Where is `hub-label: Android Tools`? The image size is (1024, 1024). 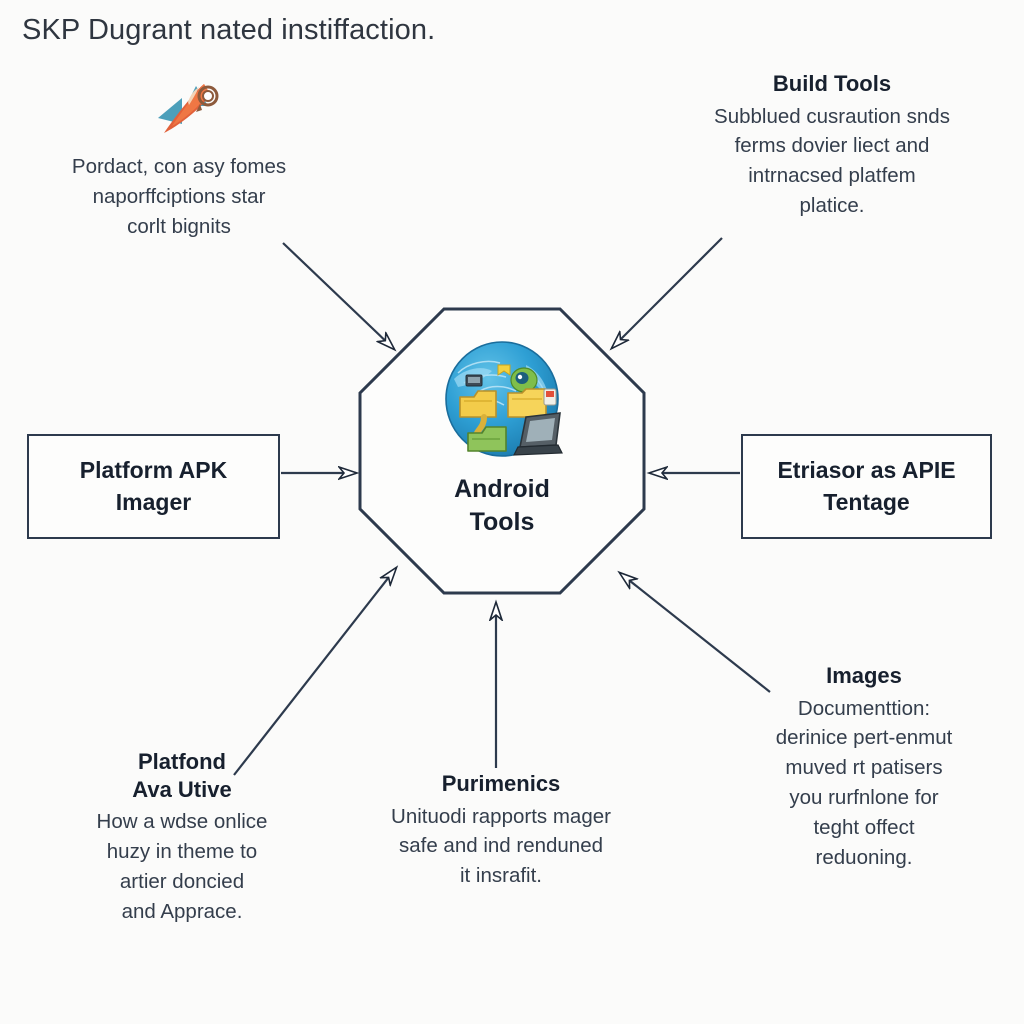 hub-label: Android Tools is located at coordinates (502, 505).